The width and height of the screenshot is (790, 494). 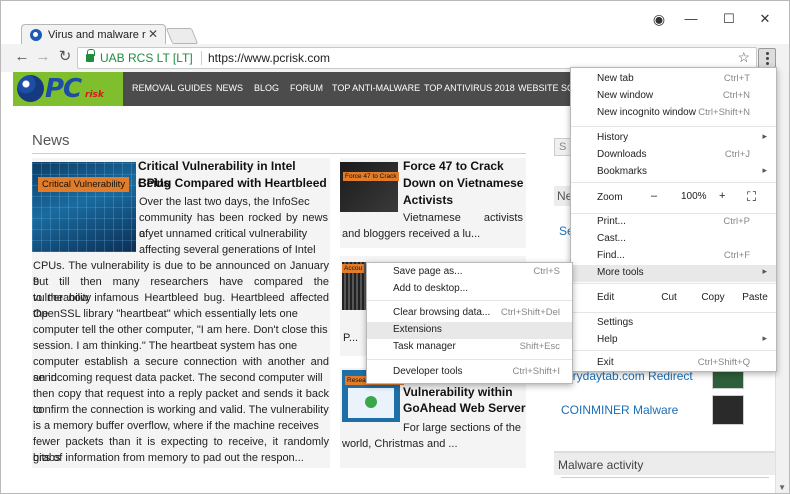 I want to click on article-thumbnail: Force 47 to Crack, so click(x=369, y=187).